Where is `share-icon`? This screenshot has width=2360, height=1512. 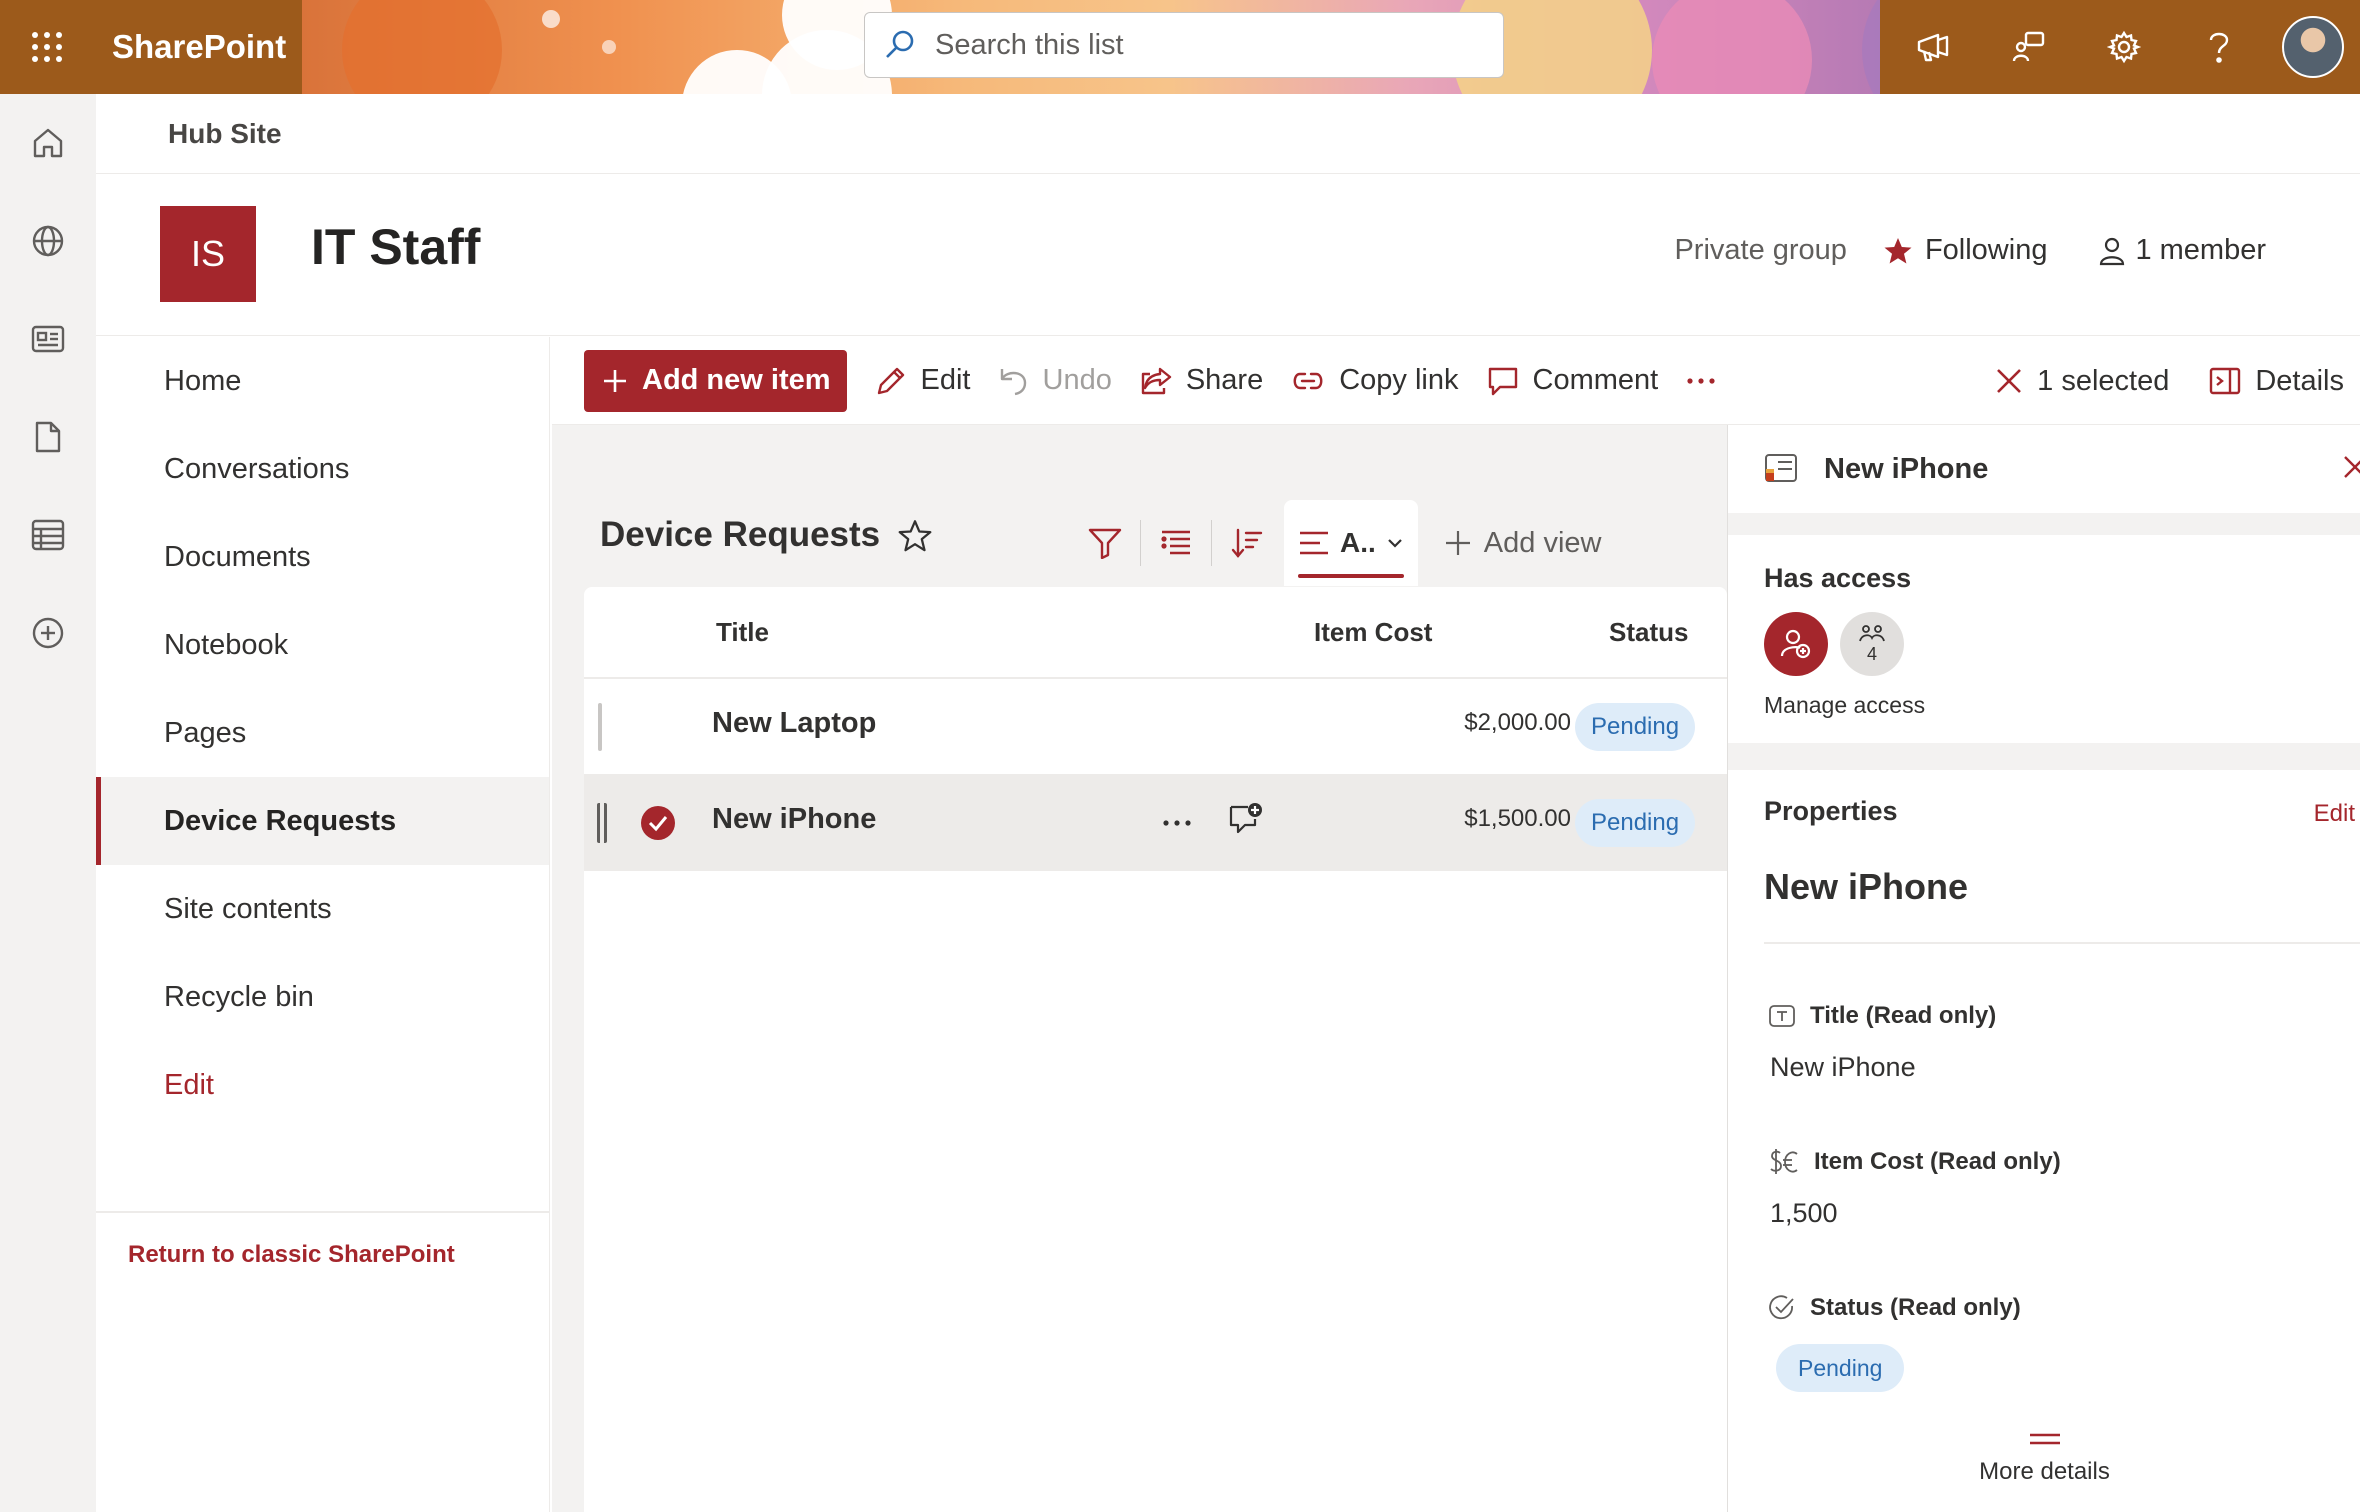
share-icon is located at coordinates (1156, 381).